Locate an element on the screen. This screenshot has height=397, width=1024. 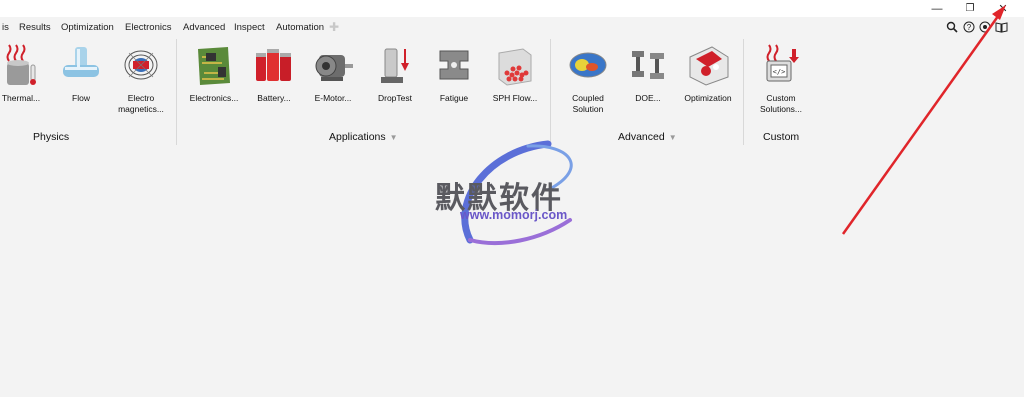
annotation-arrow is located at coordinates (923, 120).